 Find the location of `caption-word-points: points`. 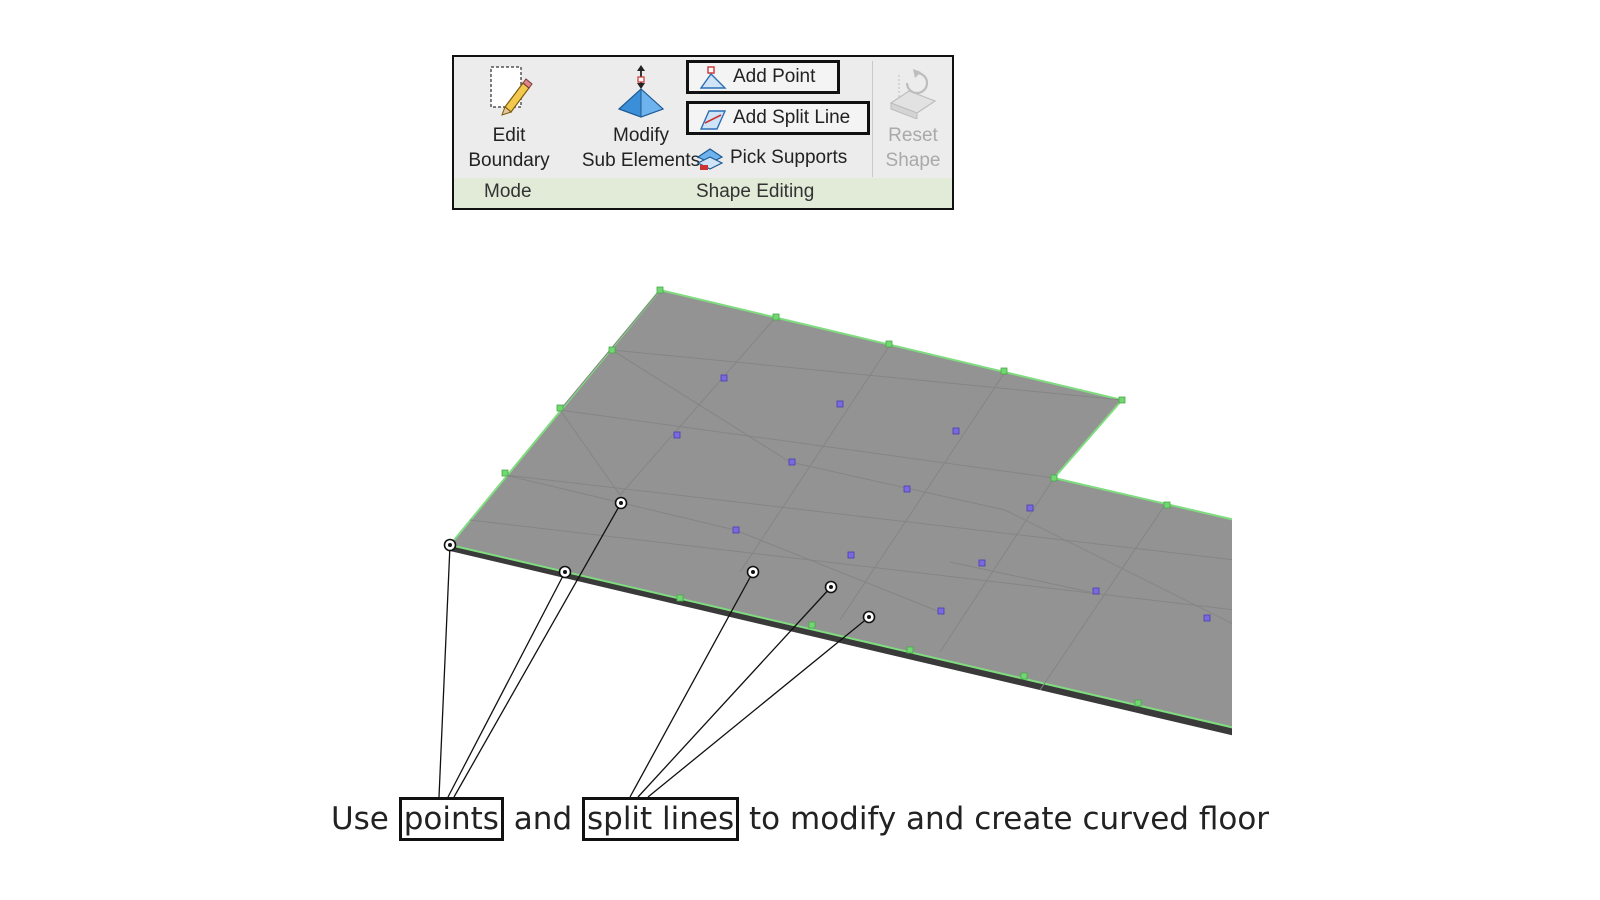

caption-word-points: points is located at coordinates (451, 819).